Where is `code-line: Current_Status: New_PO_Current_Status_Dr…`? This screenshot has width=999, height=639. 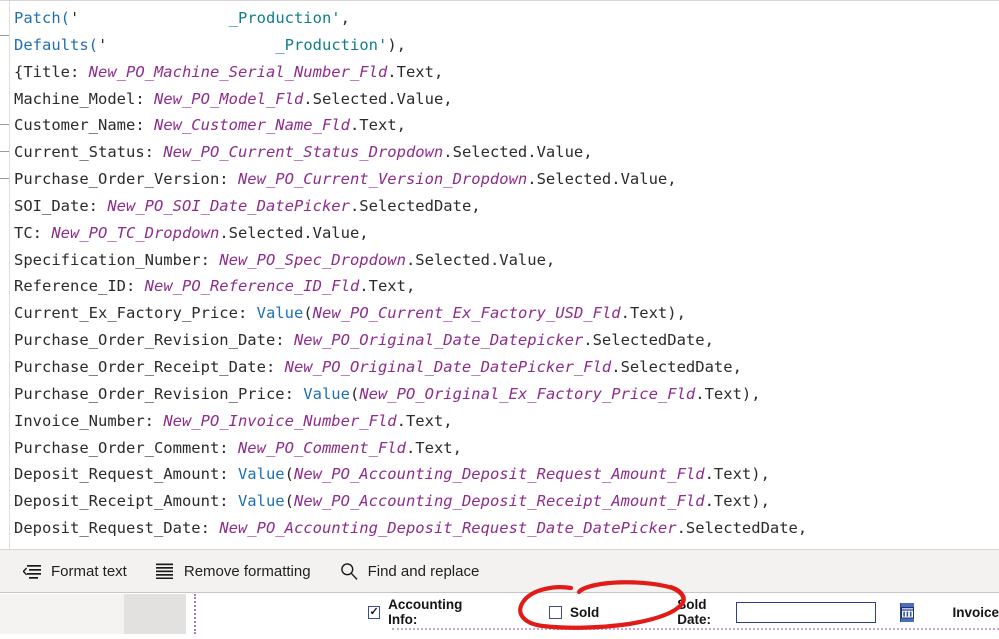 code-line: Current_Status: New_PO_Current_Status_Dr… is located at coordinates (506, 152).